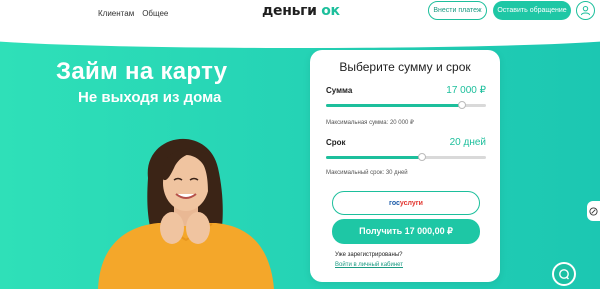 This screenshot has width=600, height=289. I want to click on nav-item-general: Общее, so click(155, 13).